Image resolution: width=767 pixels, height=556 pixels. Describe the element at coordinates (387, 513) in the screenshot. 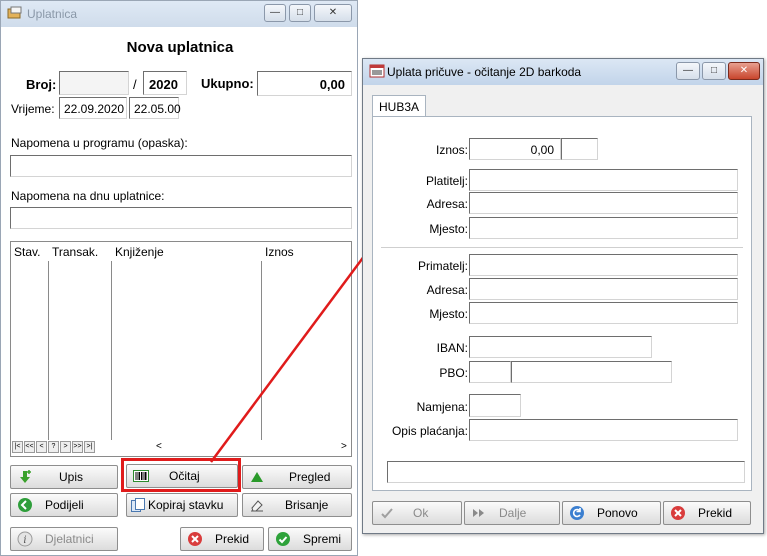

I see `checkmark-icon` at that location.